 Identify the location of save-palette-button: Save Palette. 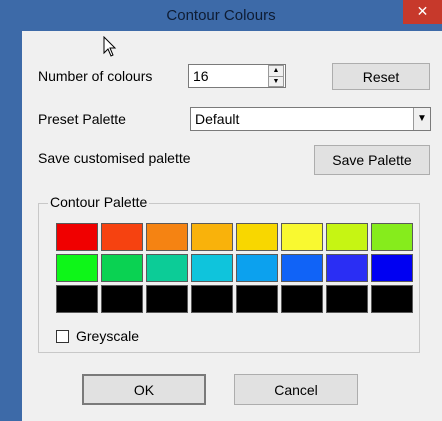
(372, 160).